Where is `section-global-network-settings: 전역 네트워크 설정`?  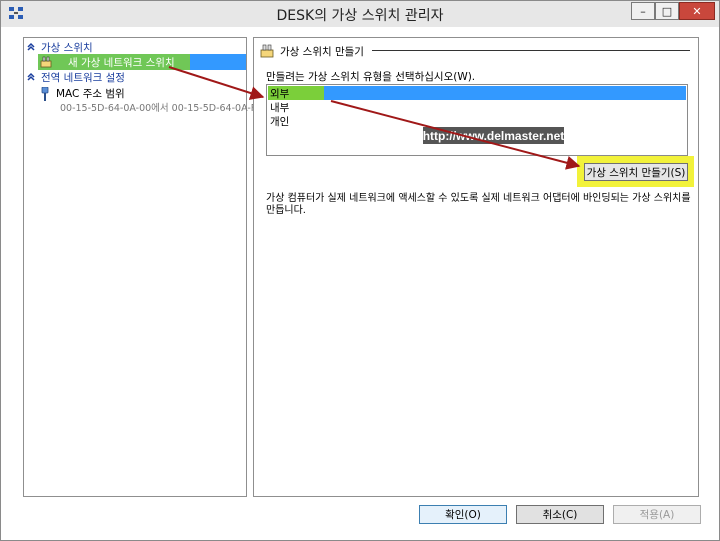
section-global-network-settings: 전역 네트워크 설정 is located at coordinates (75, 77).